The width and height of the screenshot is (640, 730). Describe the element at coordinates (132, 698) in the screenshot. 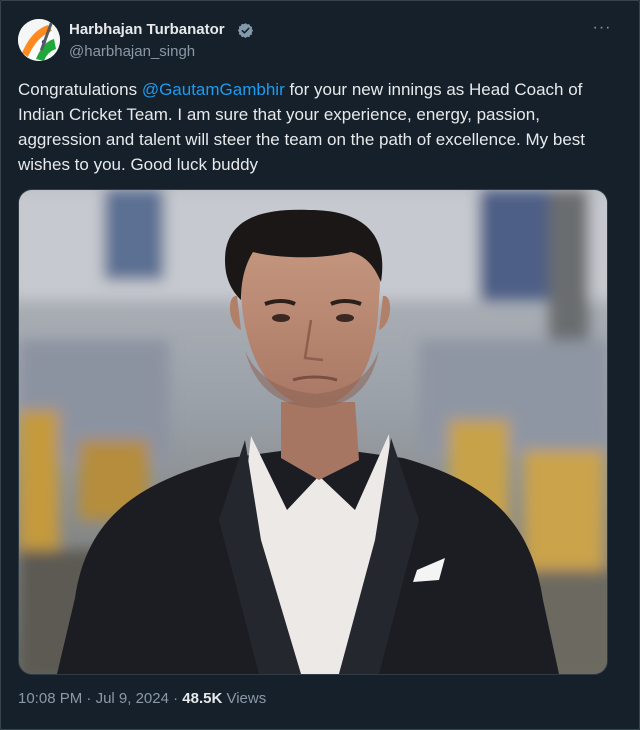

I see `tweet-date: Jul 9, 2024` at that location.